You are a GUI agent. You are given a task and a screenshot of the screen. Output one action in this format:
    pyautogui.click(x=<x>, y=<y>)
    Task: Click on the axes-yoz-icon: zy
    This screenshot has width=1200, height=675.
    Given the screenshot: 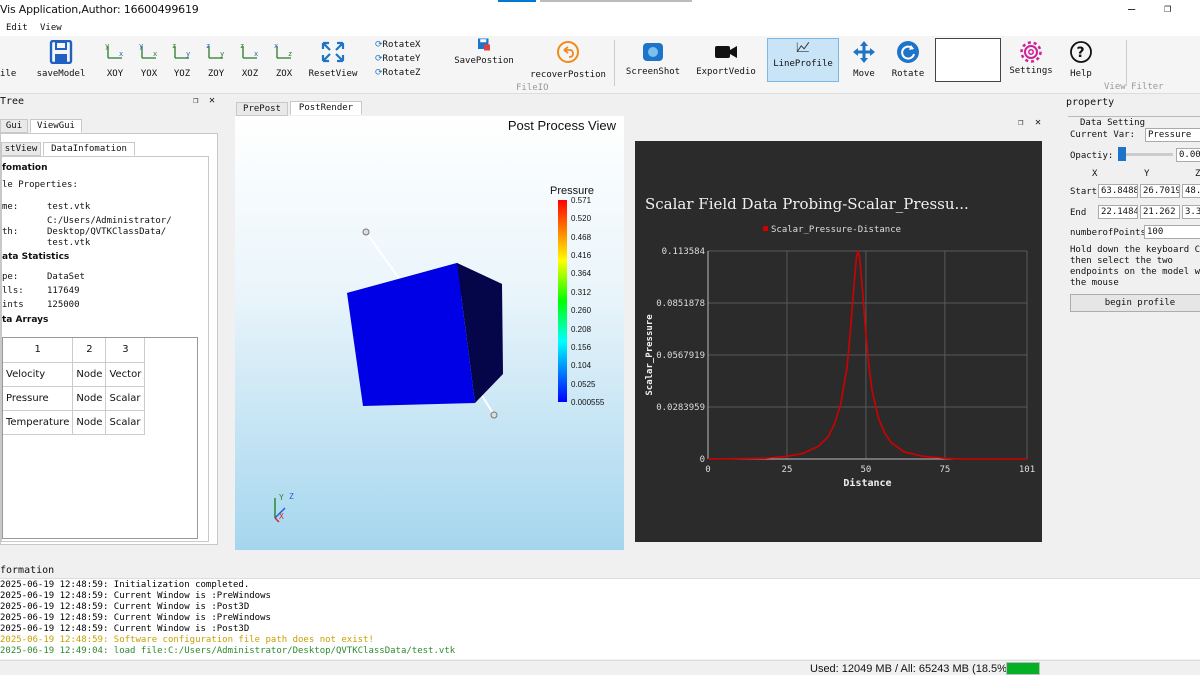 What is the action you would take?
    pyautogui.click(x=181, y=50)
    